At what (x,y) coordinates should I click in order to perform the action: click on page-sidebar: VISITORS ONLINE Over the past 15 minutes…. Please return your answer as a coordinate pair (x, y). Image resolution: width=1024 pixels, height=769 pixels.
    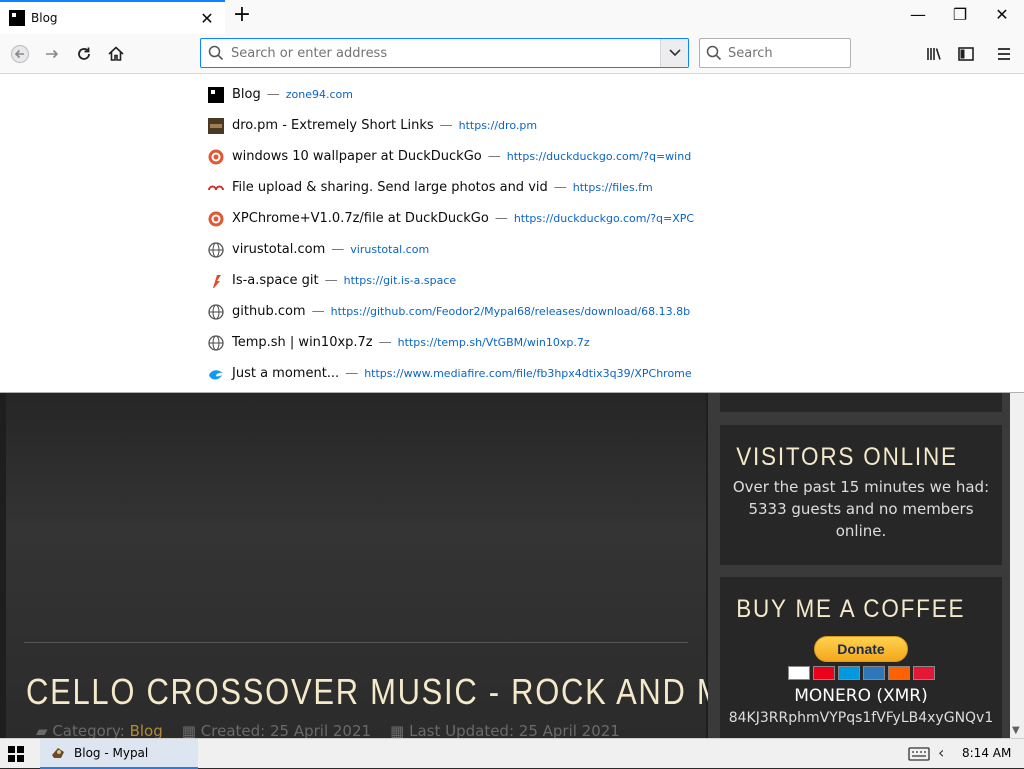
    Looking at the image, I should click on (859, 565).